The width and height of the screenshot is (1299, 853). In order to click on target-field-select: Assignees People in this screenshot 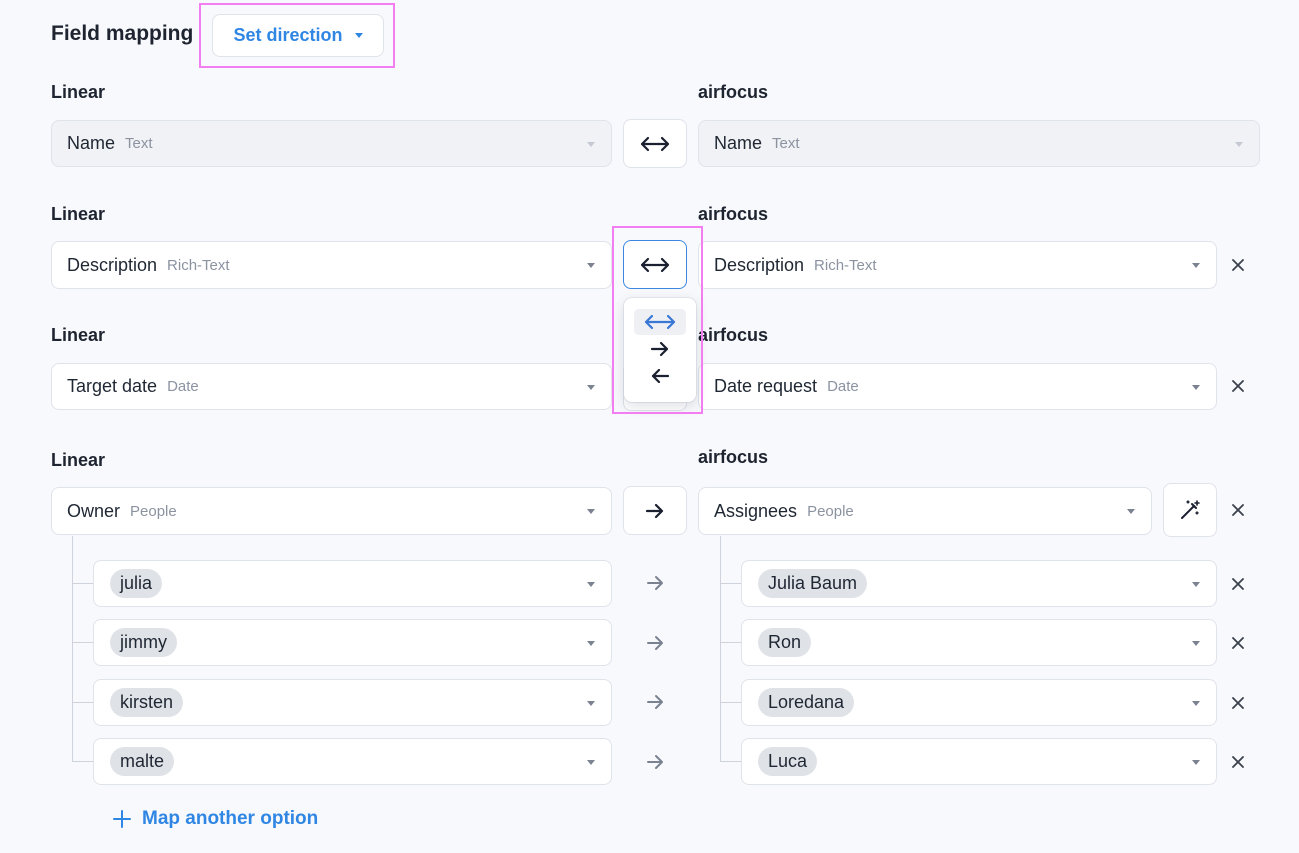, I will do `click(925, 511)`.